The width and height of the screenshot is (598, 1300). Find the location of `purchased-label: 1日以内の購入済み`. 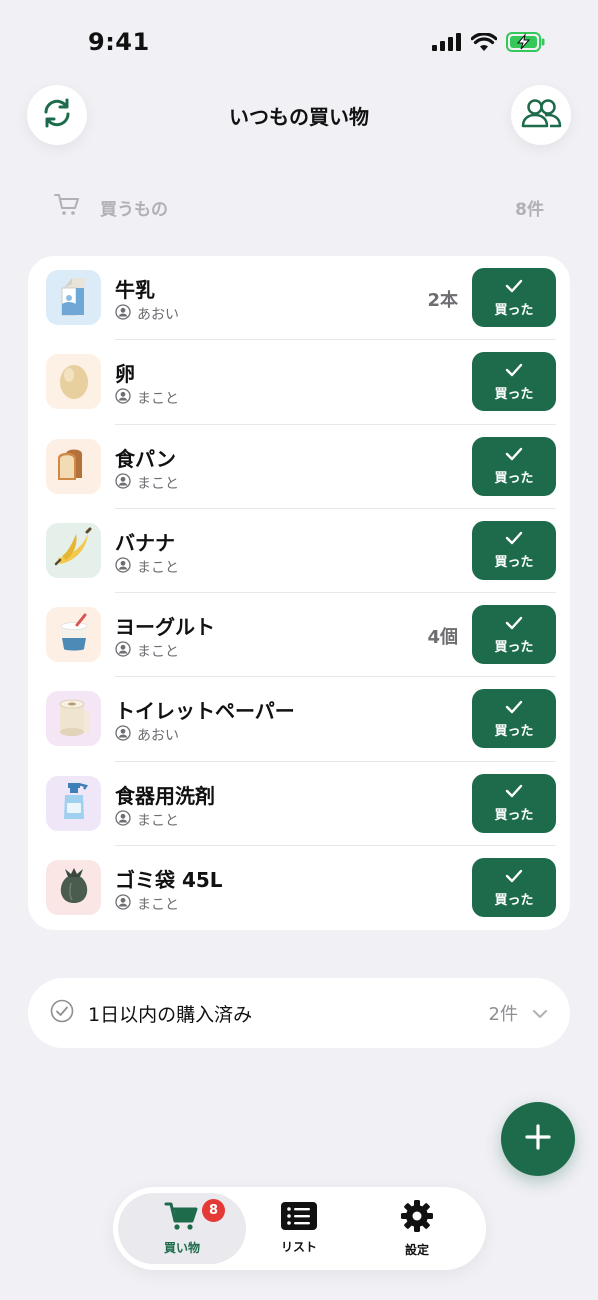

purchased-label: 1日以内の購入済み is located at coordinates (170, 1014).